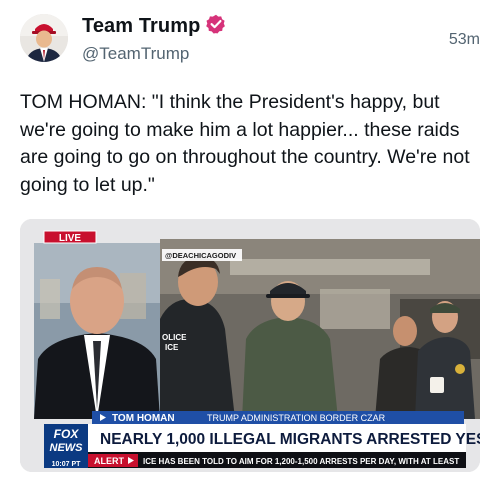  Describe the element at coordinates (135, 54) in the screenshot. I see `account-handle: @TeamTrump` at that location.